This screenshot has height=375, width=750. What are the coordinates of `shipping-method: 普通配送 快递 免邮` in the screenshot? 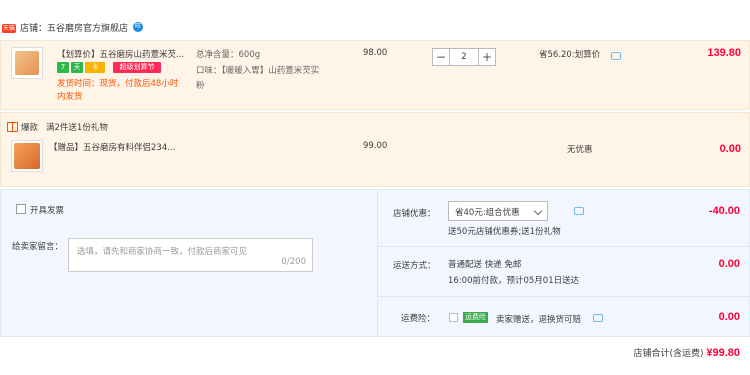 It's located at (485, 265).